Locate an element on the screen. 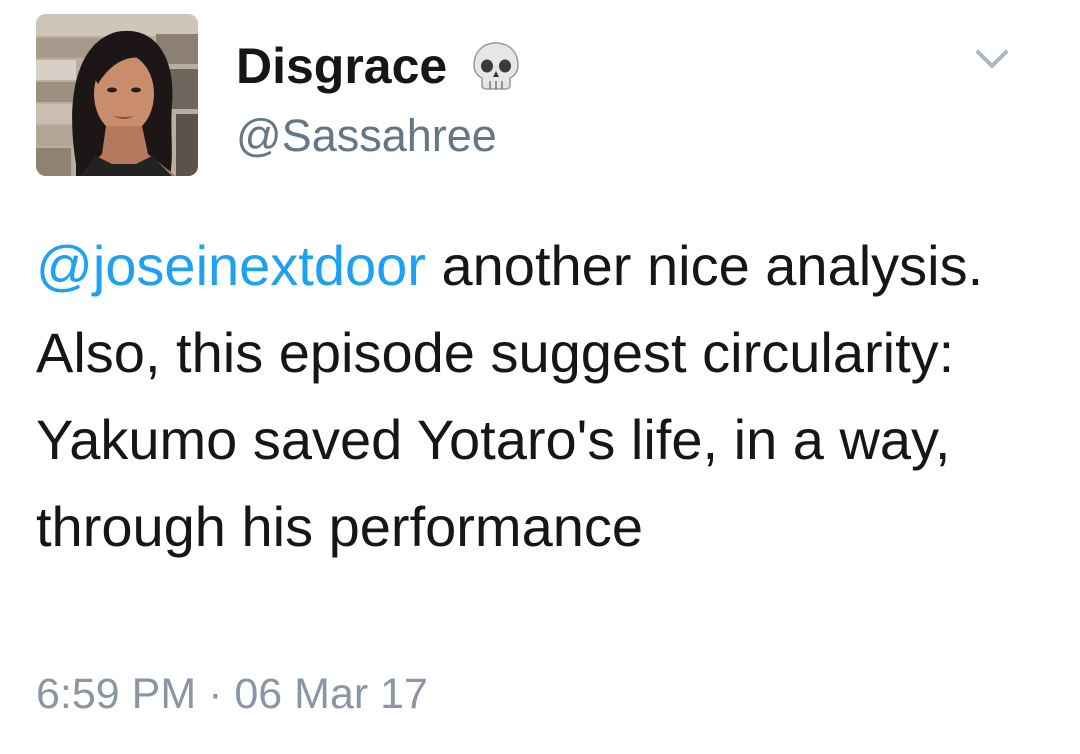 This screenshot has height=754, width=1080. display-name: Disgrace is located at coordinates (341, 66).